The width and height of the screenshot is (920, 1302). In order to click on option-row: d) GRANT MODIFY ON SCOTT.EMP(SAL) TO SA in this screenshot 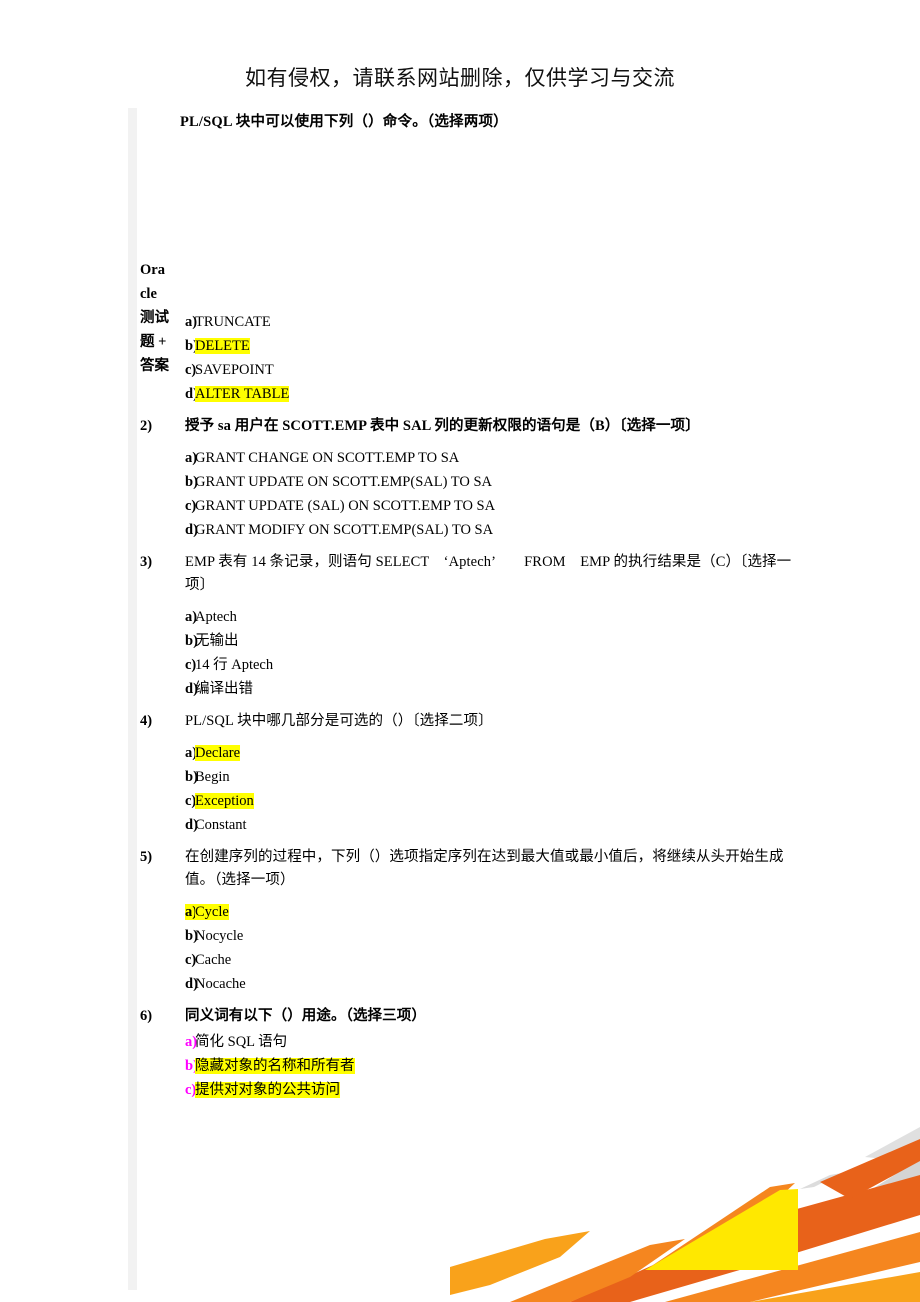, I will do `click(470, 530)`.